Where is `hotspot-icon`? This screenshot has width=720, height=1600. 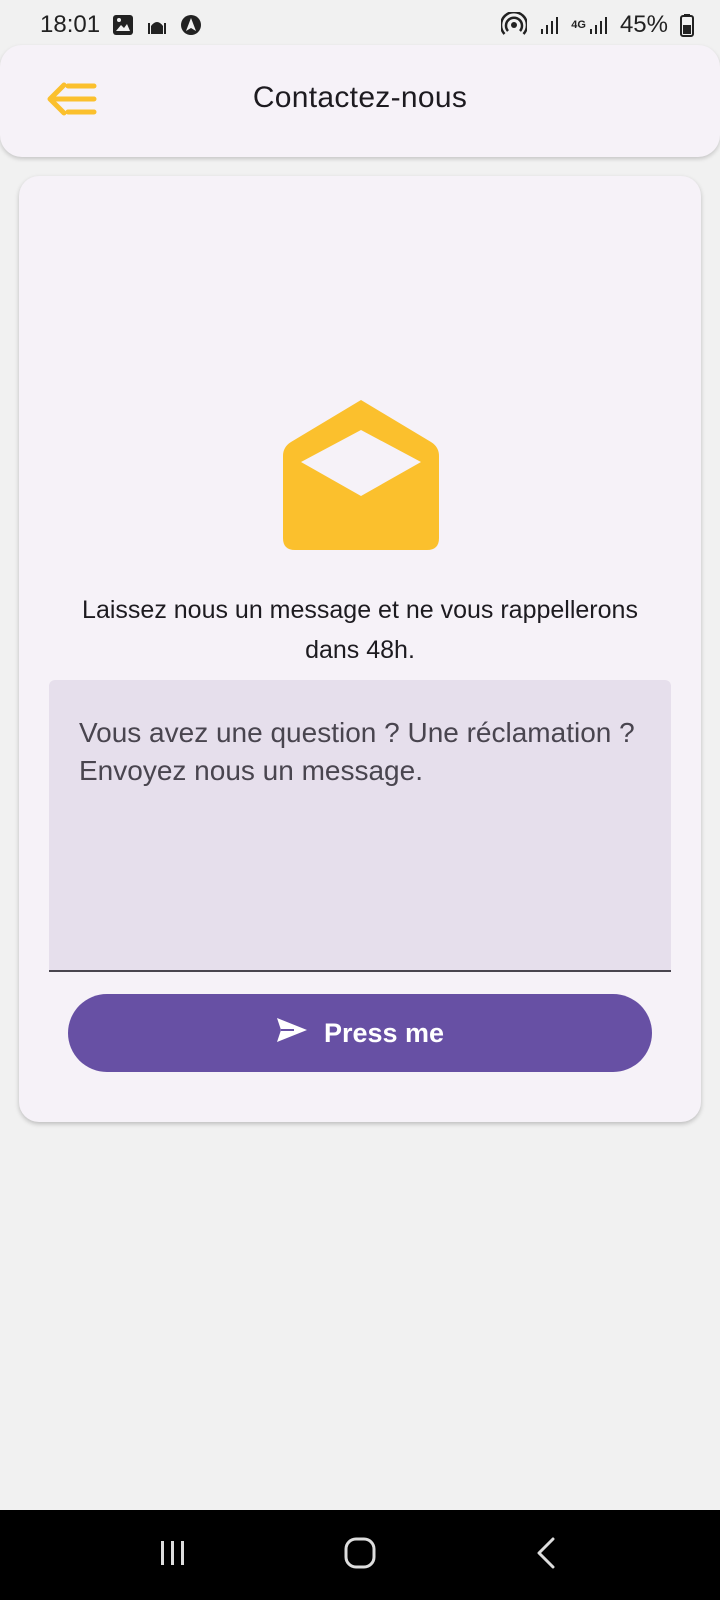
hotspot-icon is located at coordinates (514, 25).